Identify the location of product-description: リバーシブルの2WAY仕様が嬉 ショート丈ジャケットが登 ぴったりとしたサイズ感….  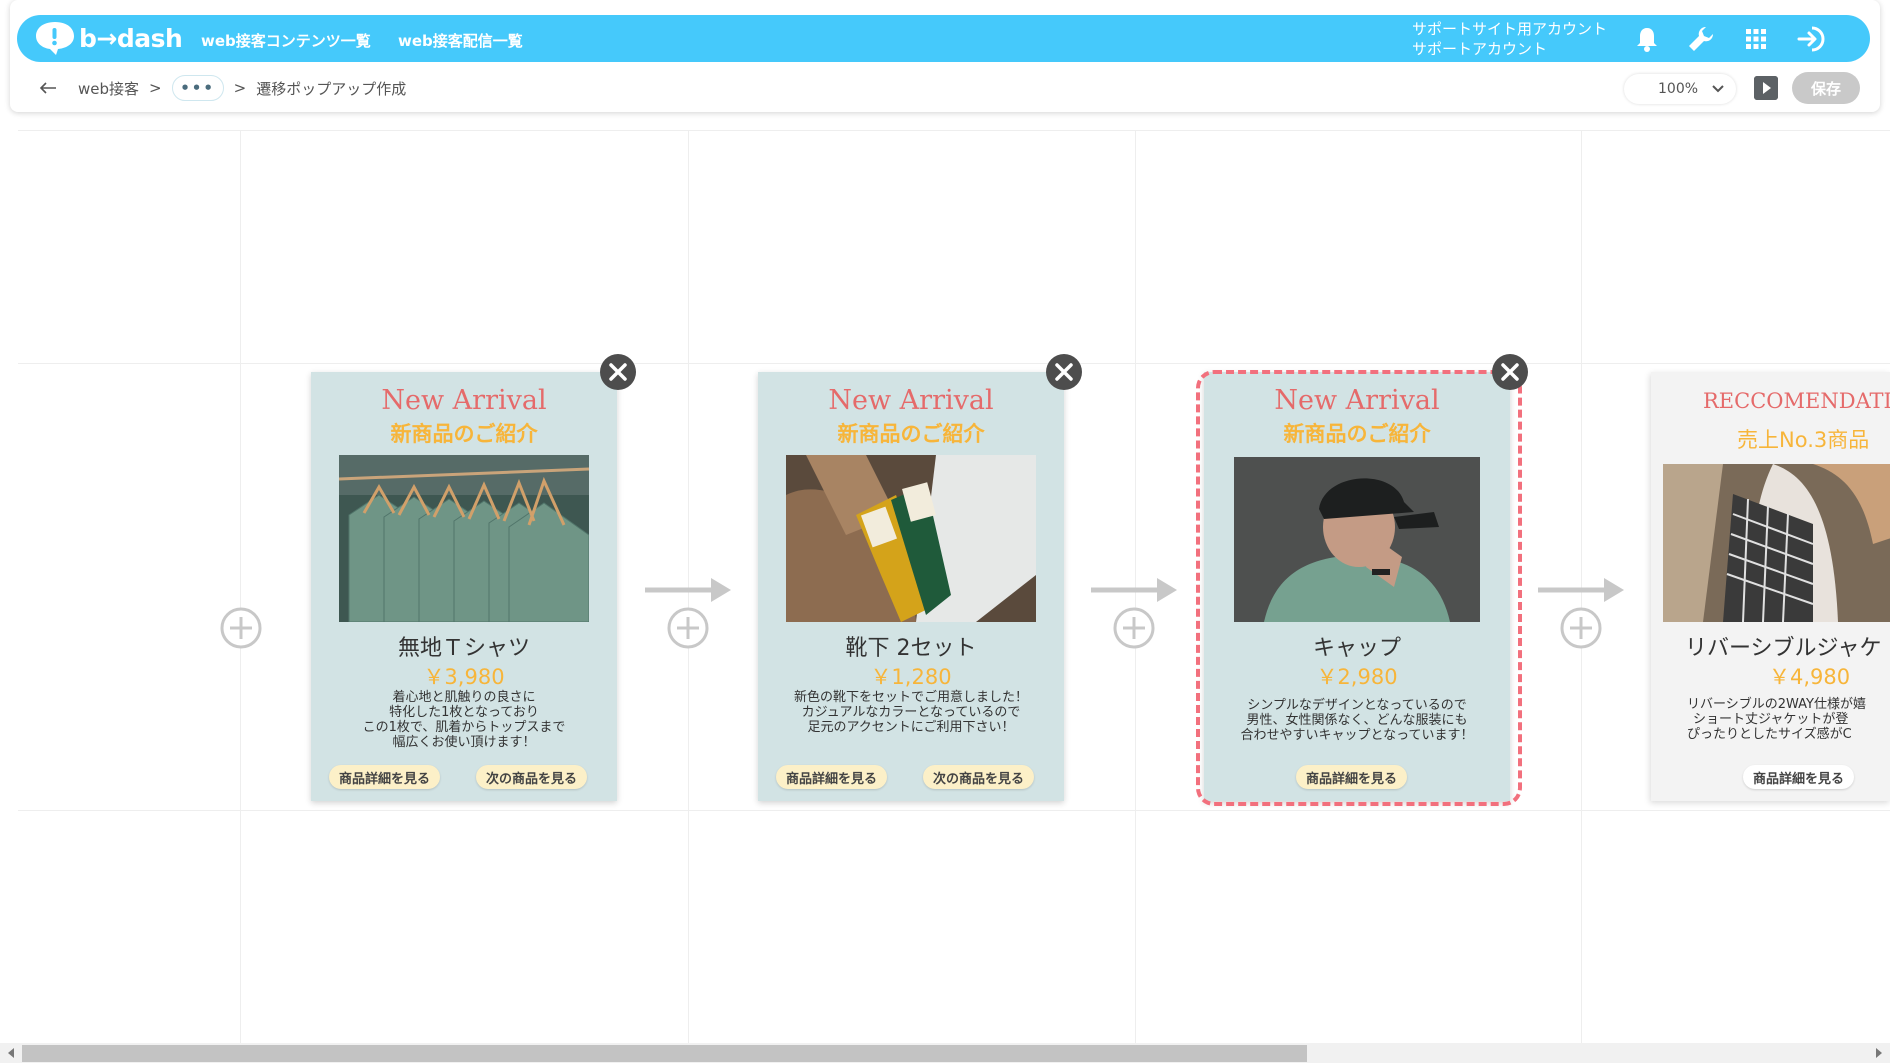
(1776, 719).